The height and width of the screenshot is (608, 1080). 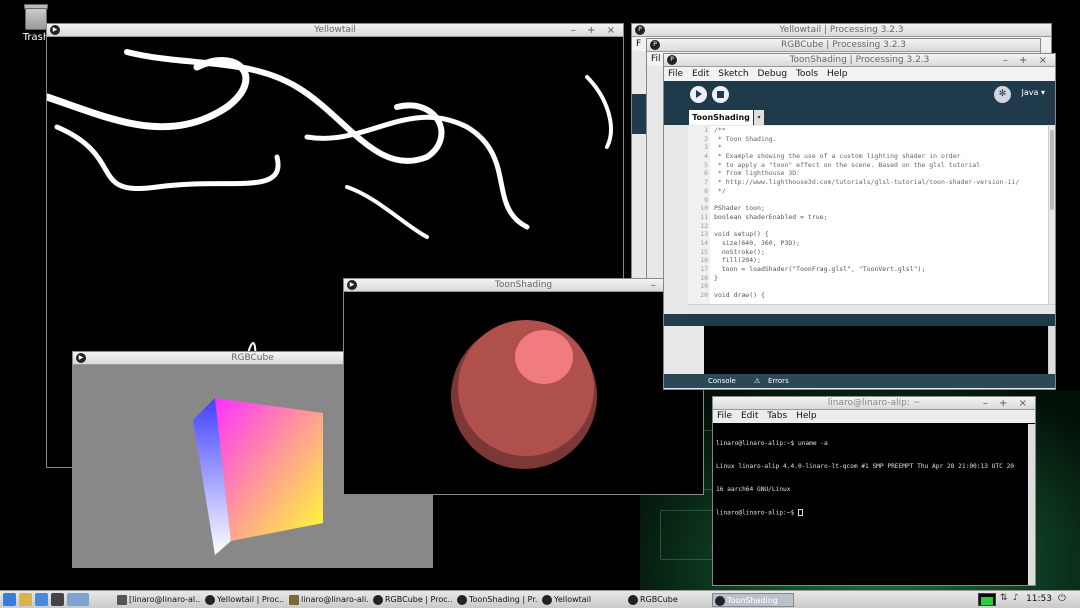 I want to click on desktop-switcher-icon, so click(x=78, y=599).